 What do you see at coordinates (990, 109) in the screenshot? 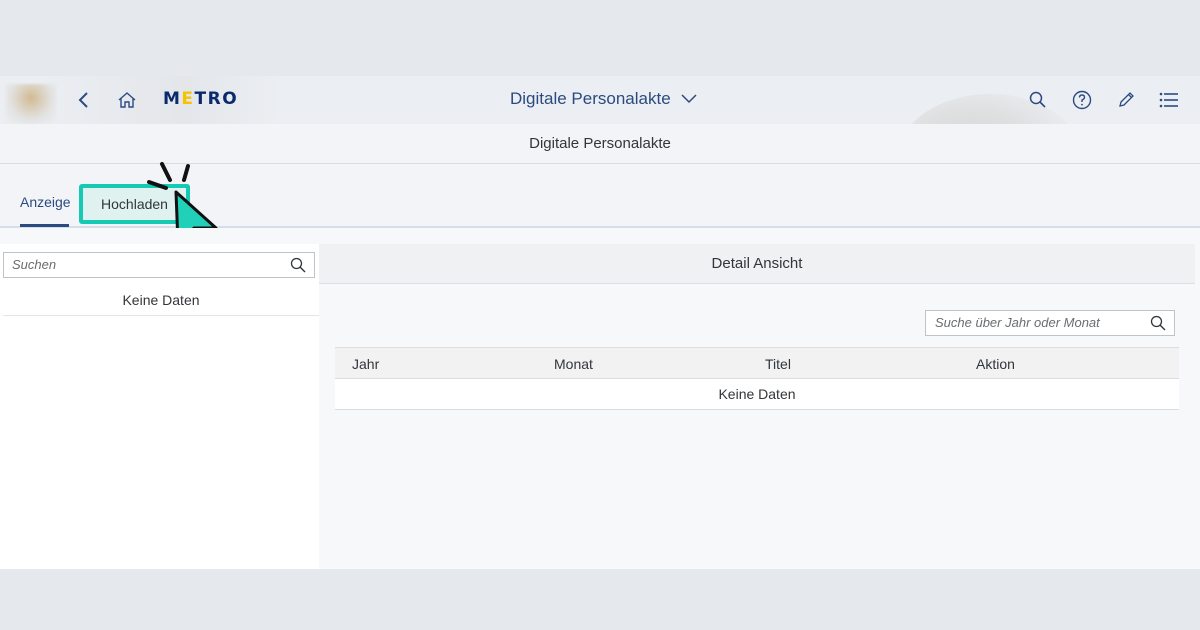
I see `header-background-image` at bounding box center [990, 109].